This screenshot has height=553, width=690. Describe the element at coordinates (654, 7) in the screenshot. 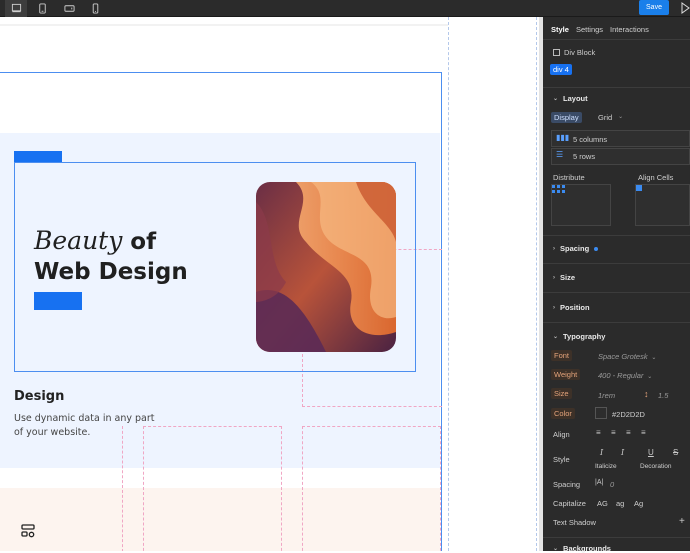

I see `save-button: Save` at that location.